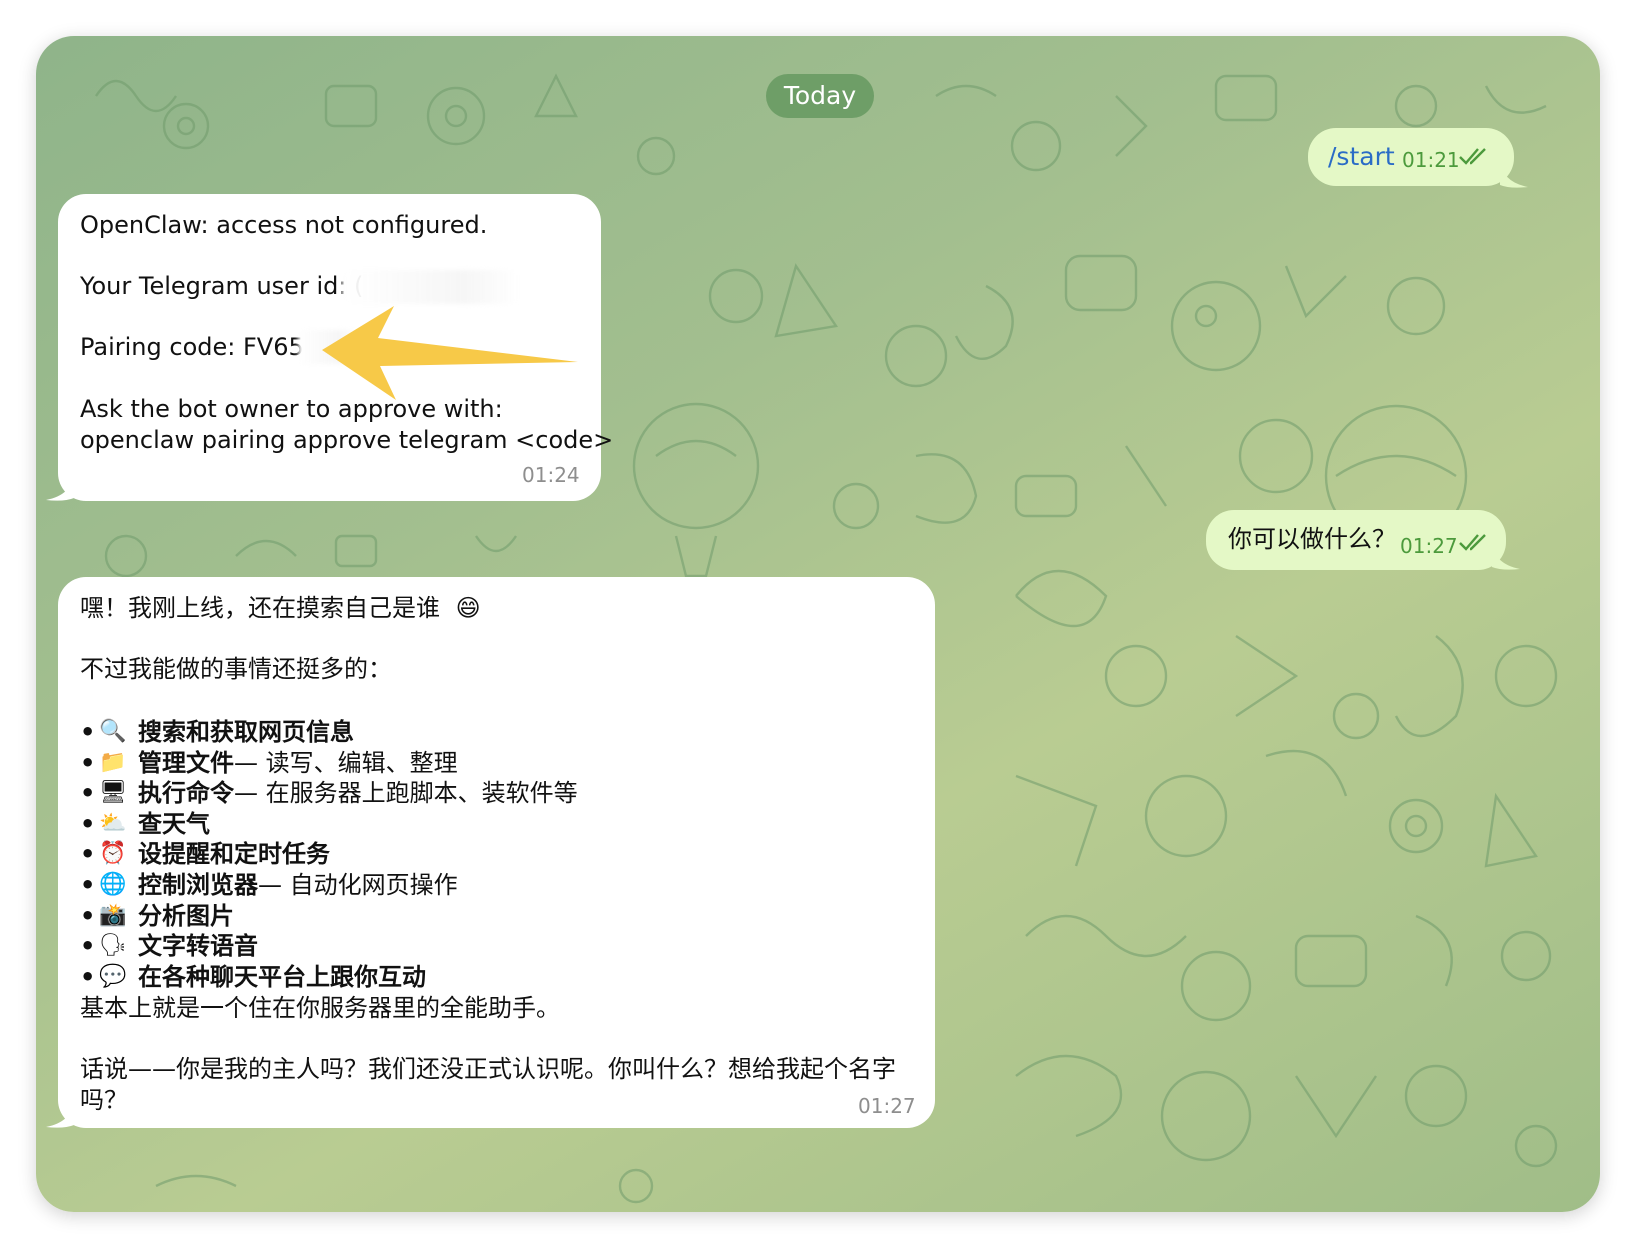 Image resolution: width=1636 pixels, height=1250 pixels. I want to click on list-item: • 💬 在各种聊天平台上跟你互动, so click(253, 976).